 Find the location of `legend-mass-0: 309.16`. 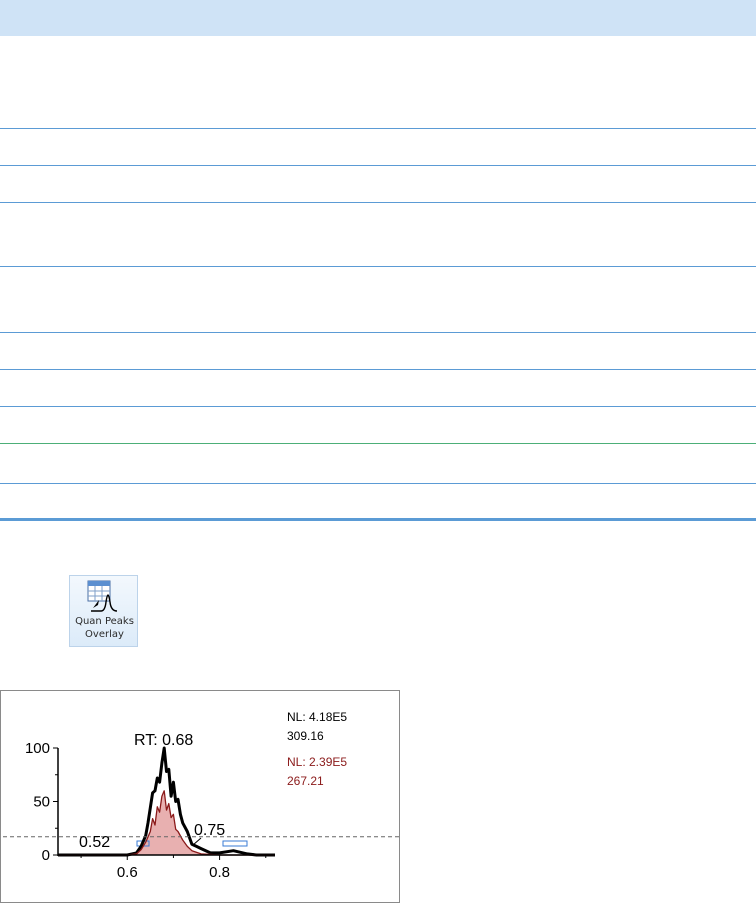

legend-mass-0: 309.16 is located at coordinates (305, 736).